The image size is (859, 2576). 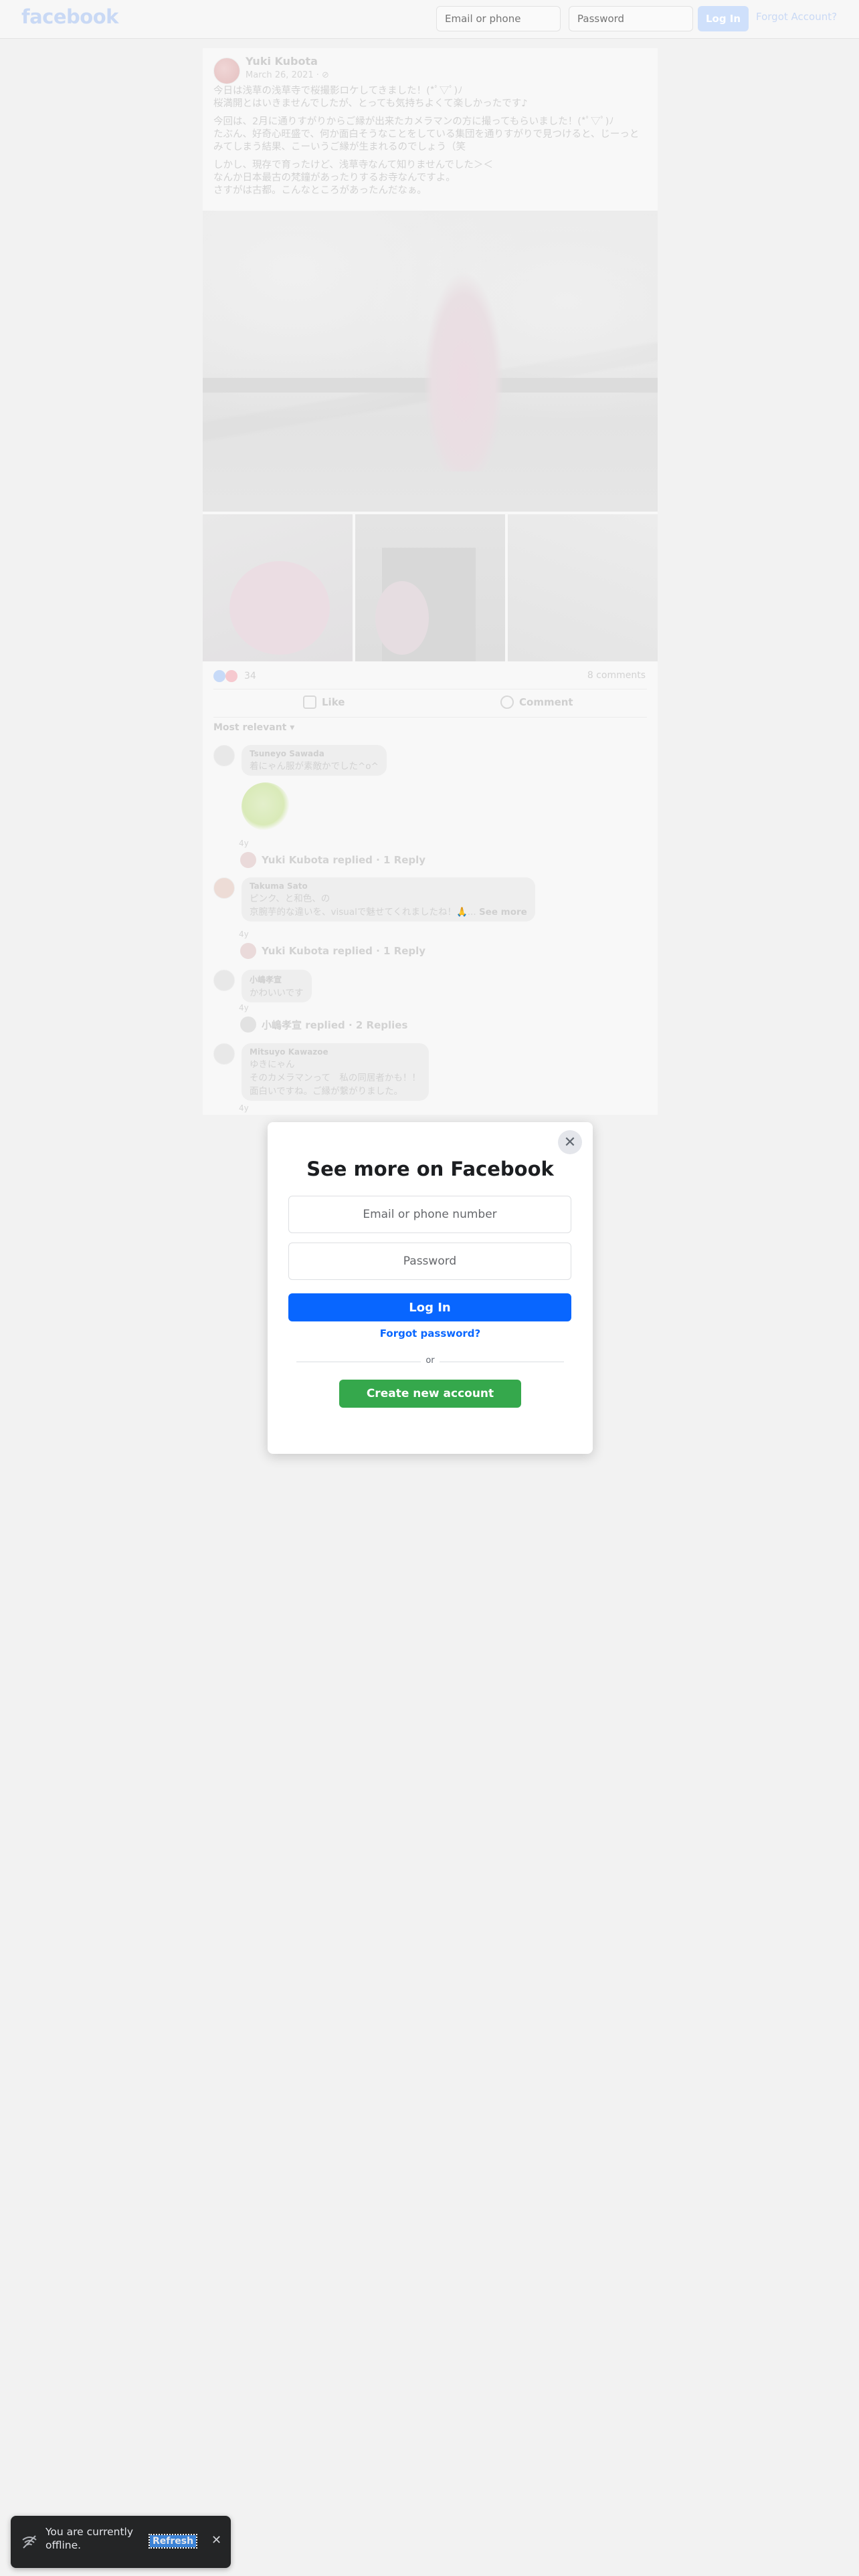 What do you see at coordinates (430, 1361) in the screenshot?
I see `or-separator: or` at bounding box center [430, 1361].